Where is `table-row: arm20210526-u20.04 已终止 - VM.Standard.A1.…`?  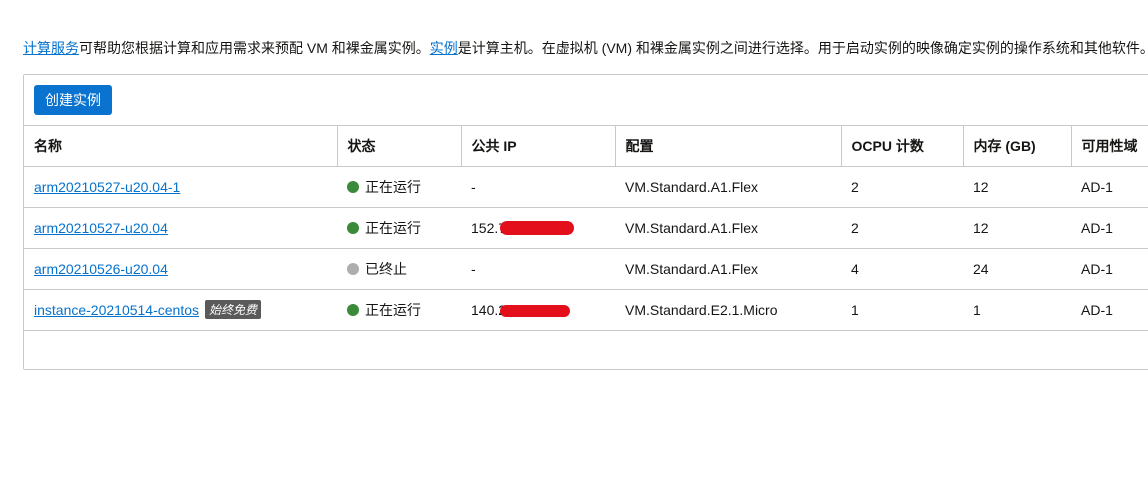
table-row: arm20210526-u20.04 已终止 - VM.Standard.A1.… is located at coordinates (586, 269).